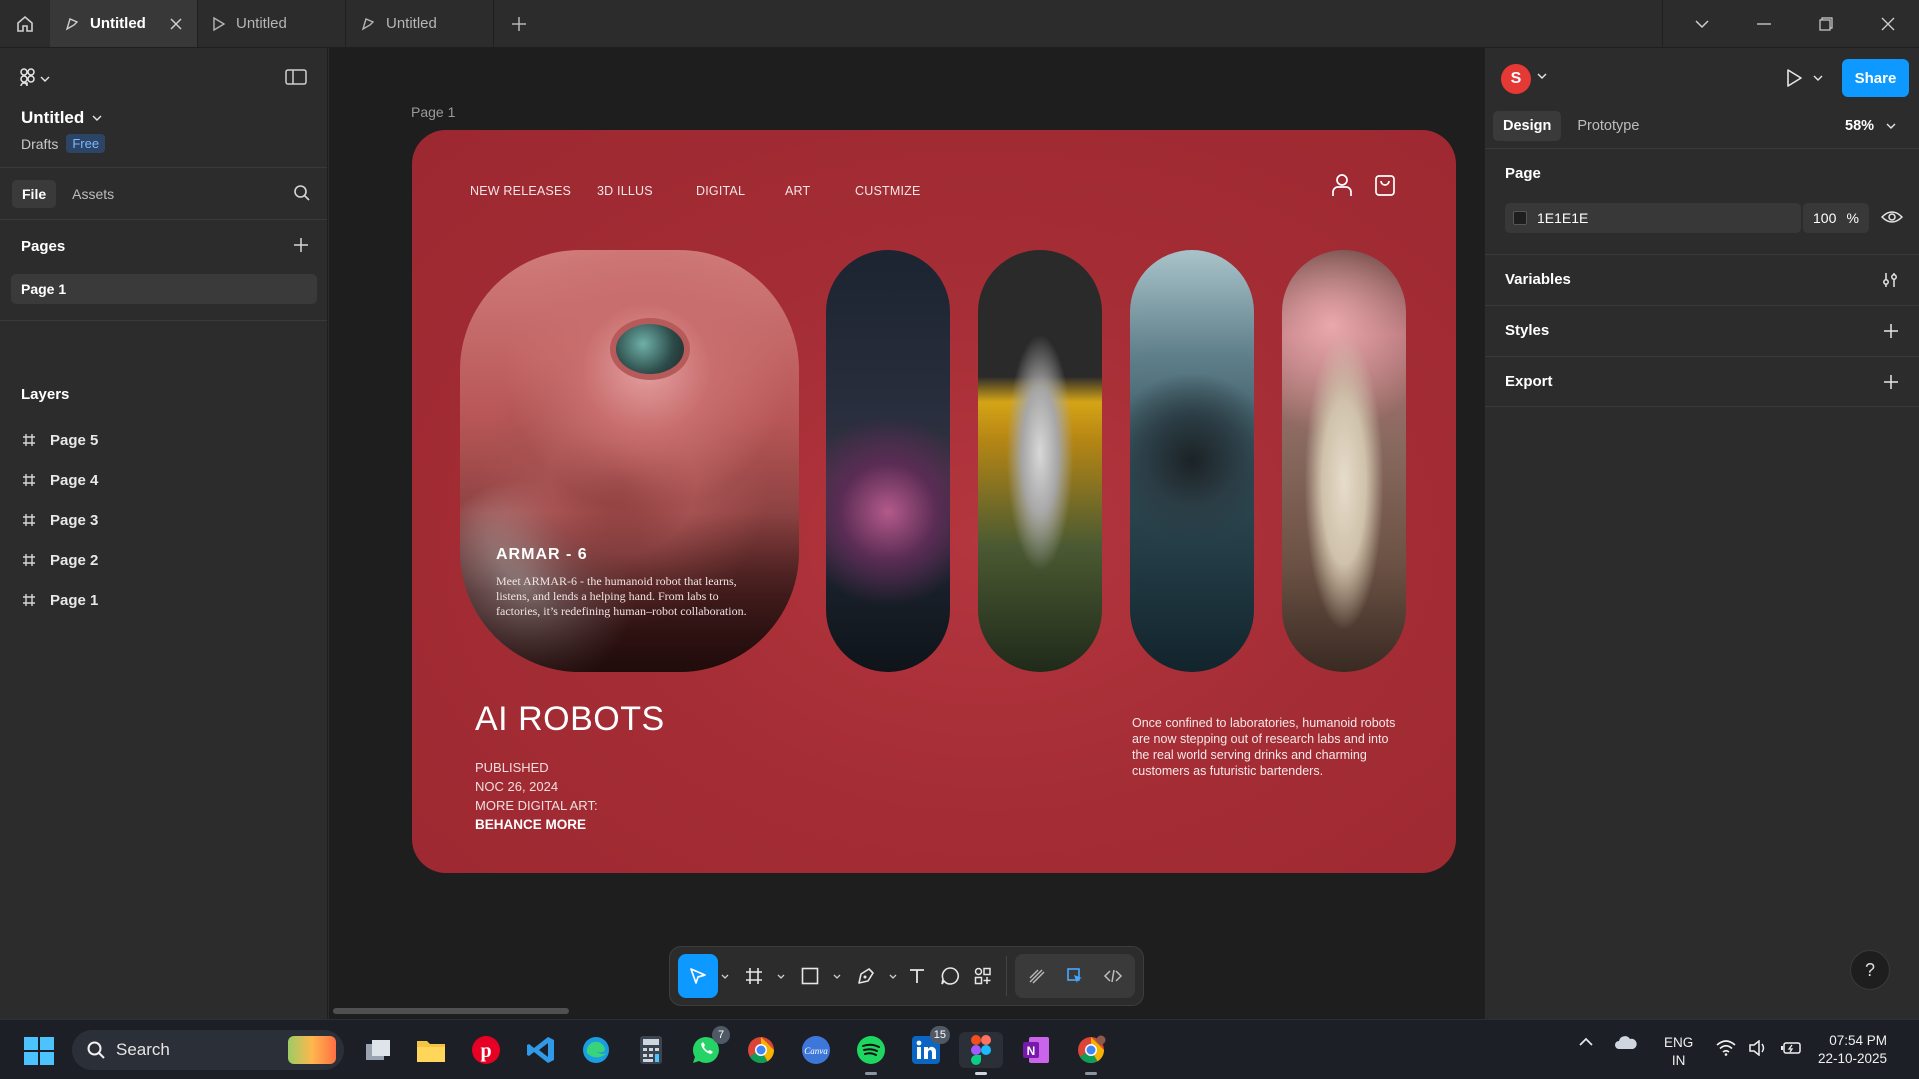  Describe the element at coordinates (720, 191) in the screenshot. I see `nav-digital: DIGITAL` at that location.